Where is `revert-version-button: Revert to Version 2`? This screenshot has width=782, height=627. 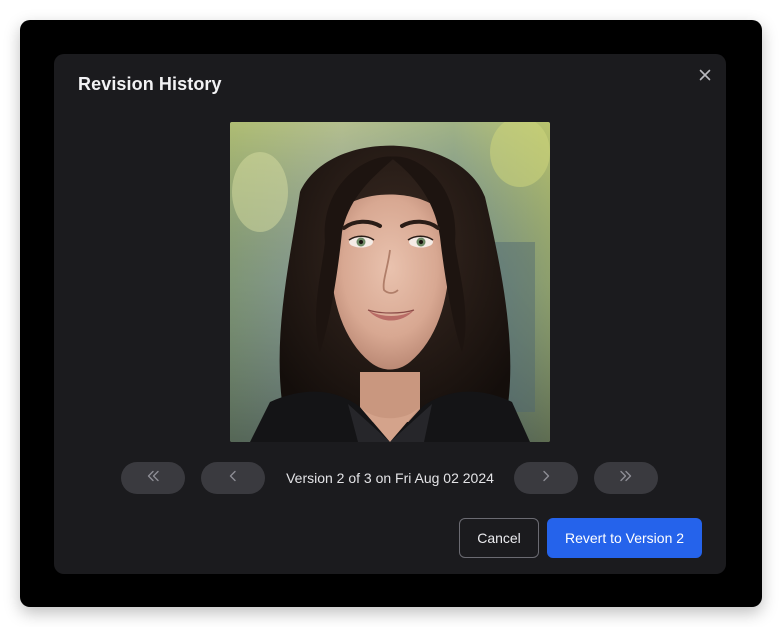
revert-version-button: Revert to Version 2 is located at coordinates (624, 538).